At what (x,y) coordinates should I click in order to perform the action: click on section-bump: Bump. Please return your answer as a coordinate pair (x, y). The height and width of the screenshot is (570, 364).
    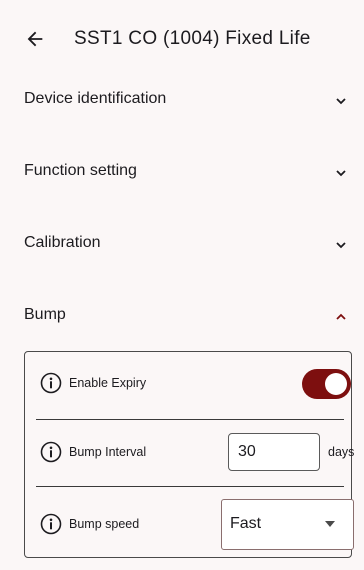
    Looking at the image, I should click on (182, 316).